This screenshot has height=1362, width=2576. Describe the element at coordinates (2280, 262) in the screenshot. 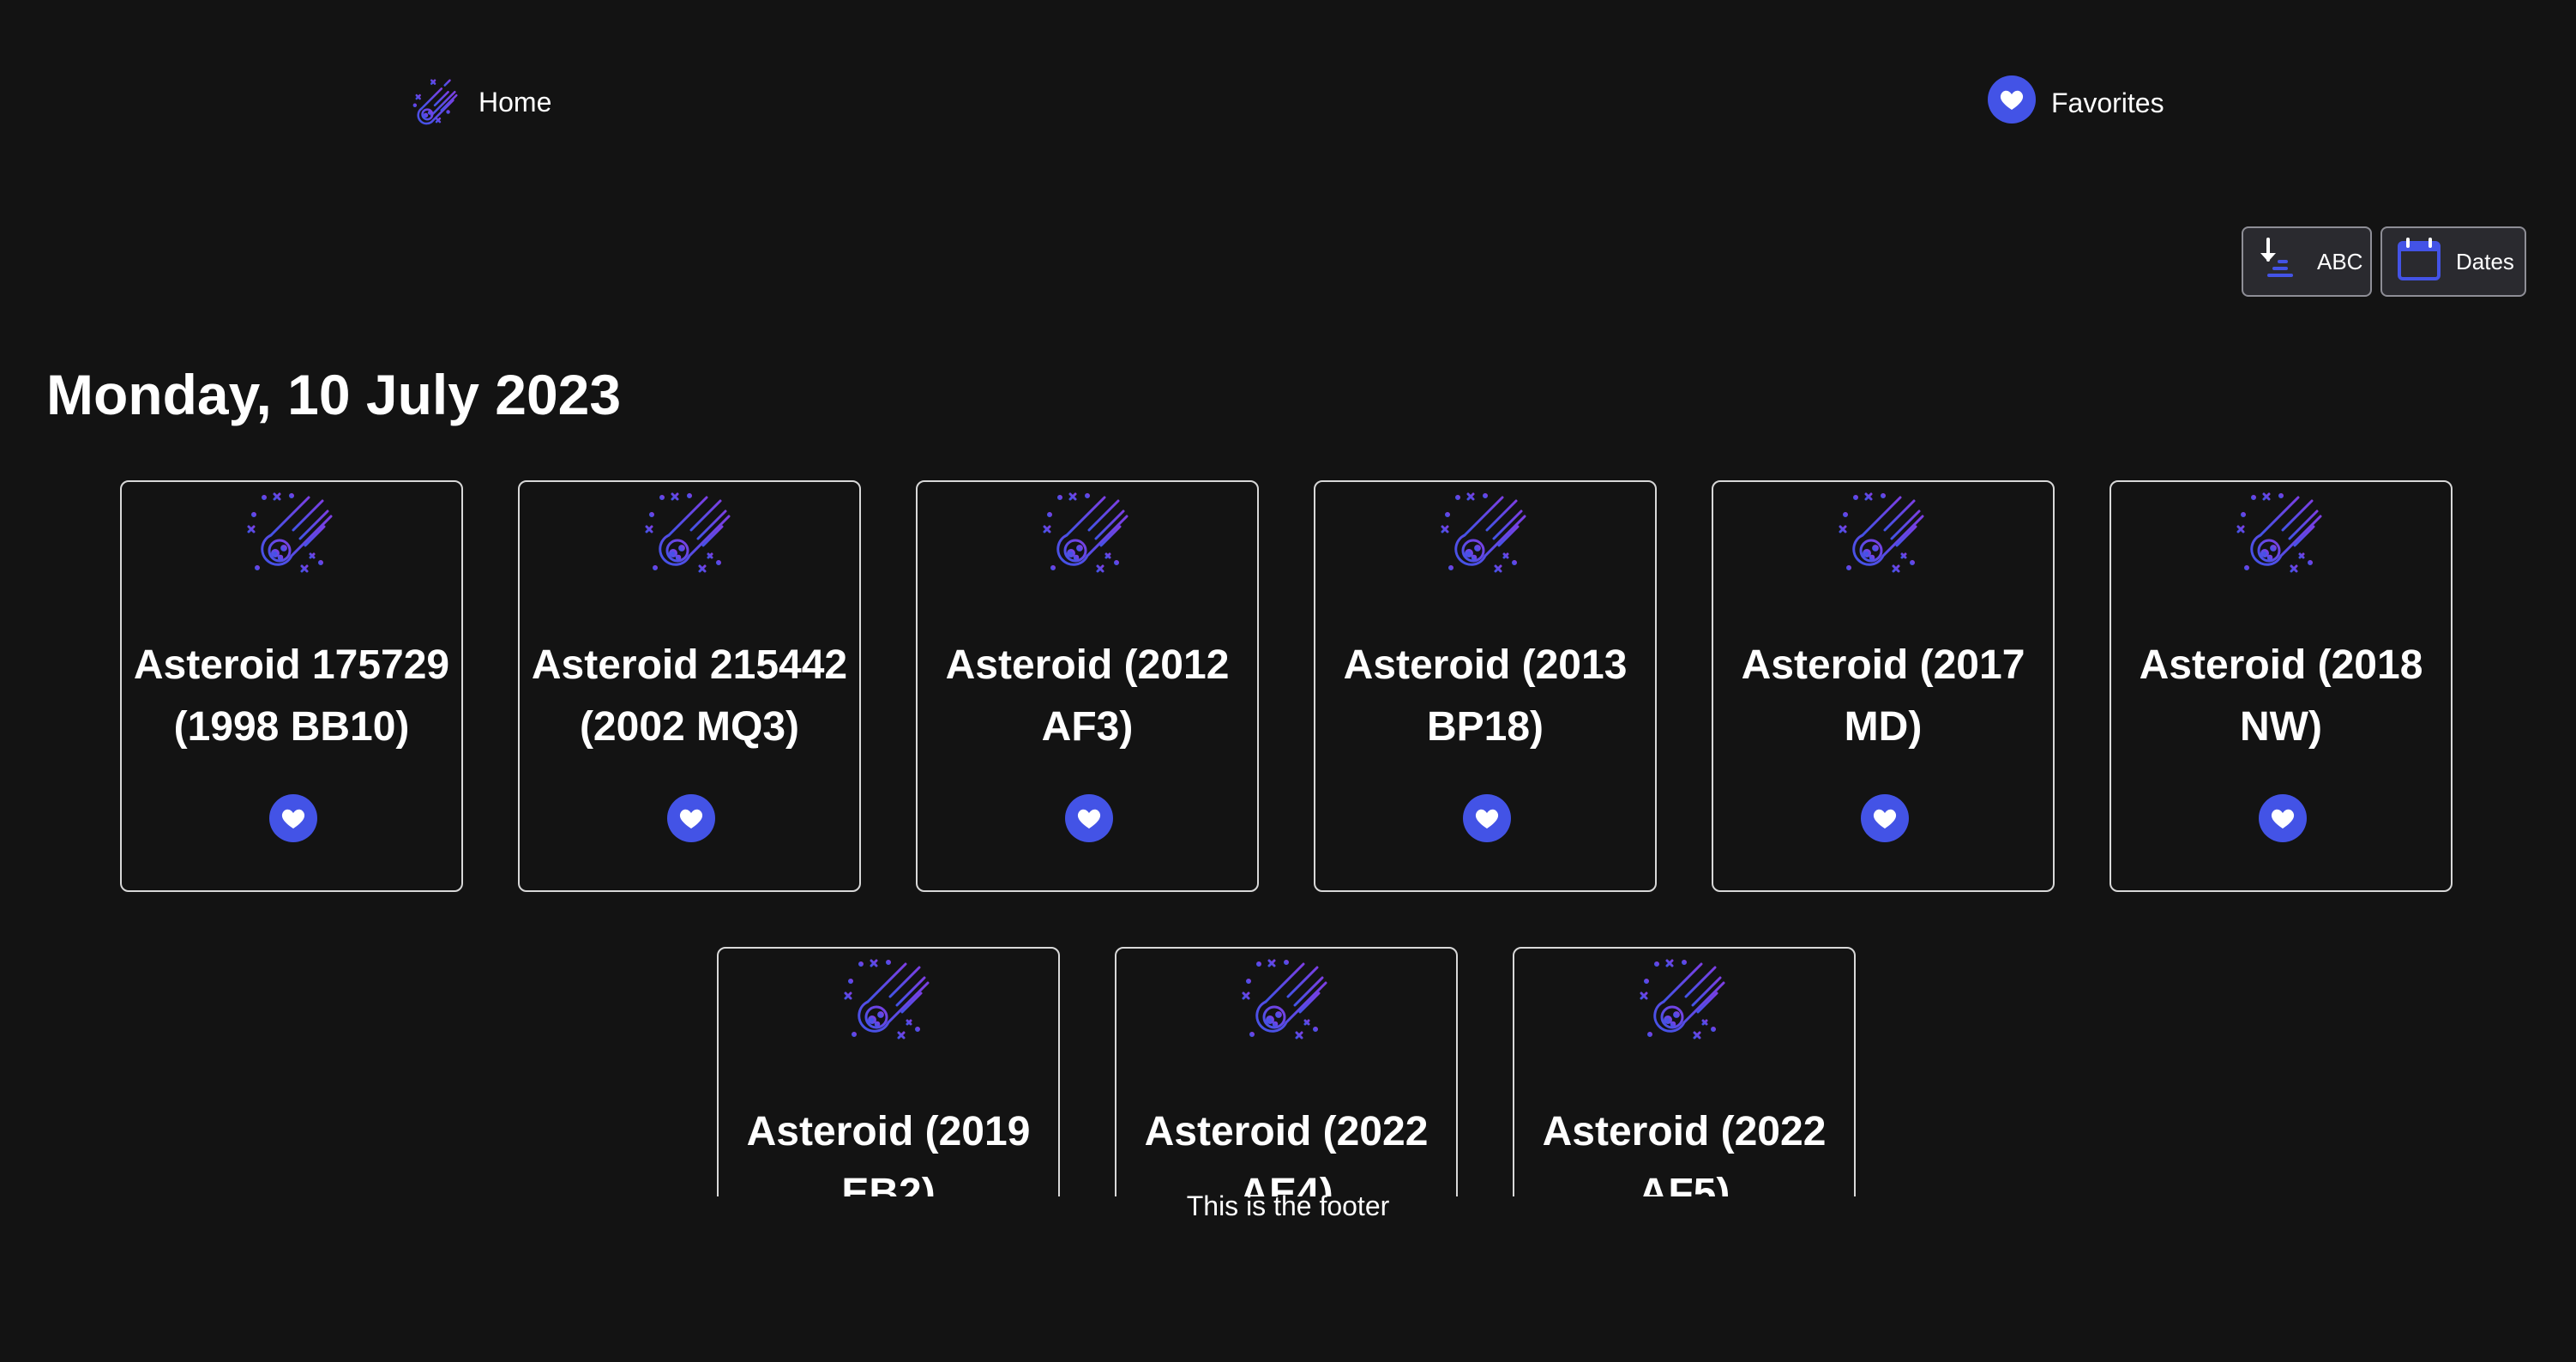

I see `sort-down-icon` at that location.